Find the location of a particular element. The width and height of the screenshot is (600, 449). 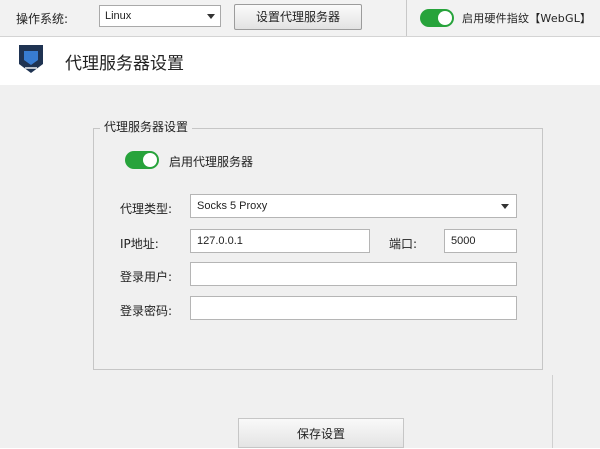

os-select: Linux is located at coordinates (160, 16).